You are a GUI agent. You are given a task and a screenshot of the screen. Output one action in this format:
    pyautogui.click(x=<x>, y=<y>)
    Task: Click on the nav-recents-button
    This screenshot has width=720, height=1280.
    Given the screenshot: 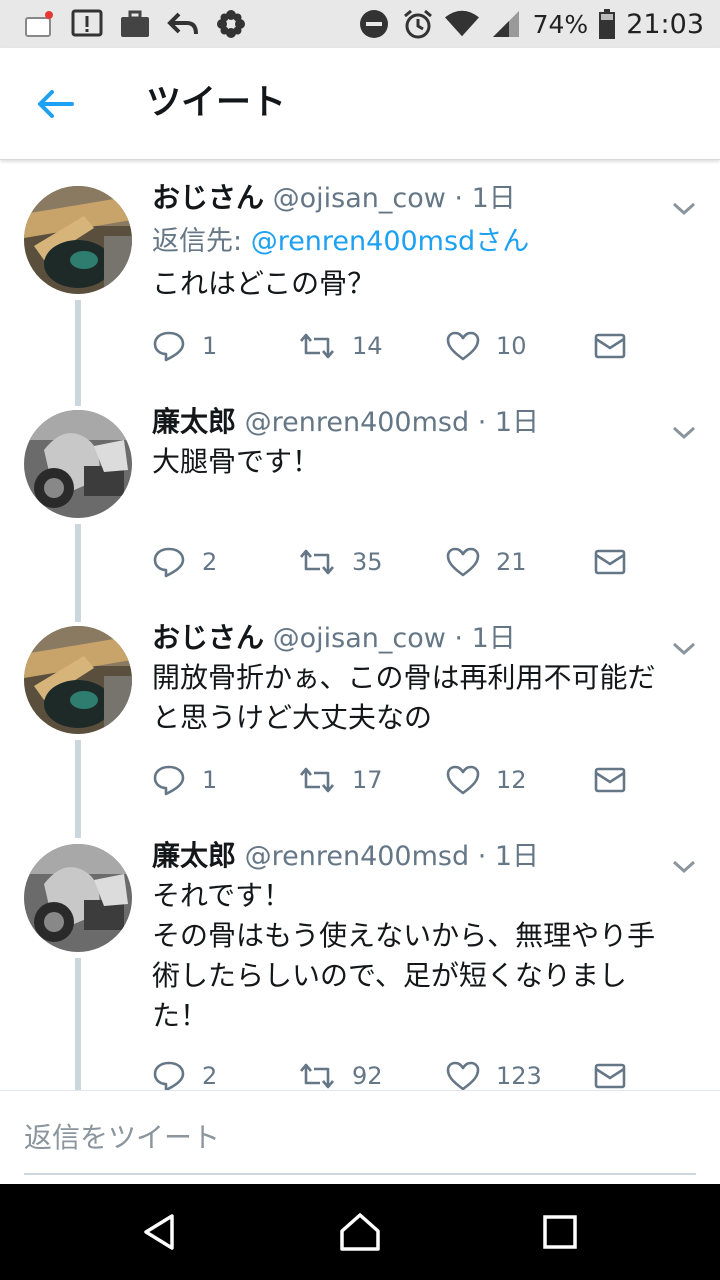 What is the action you would take?
    pyautogui.click(x=560, y=1232)
    